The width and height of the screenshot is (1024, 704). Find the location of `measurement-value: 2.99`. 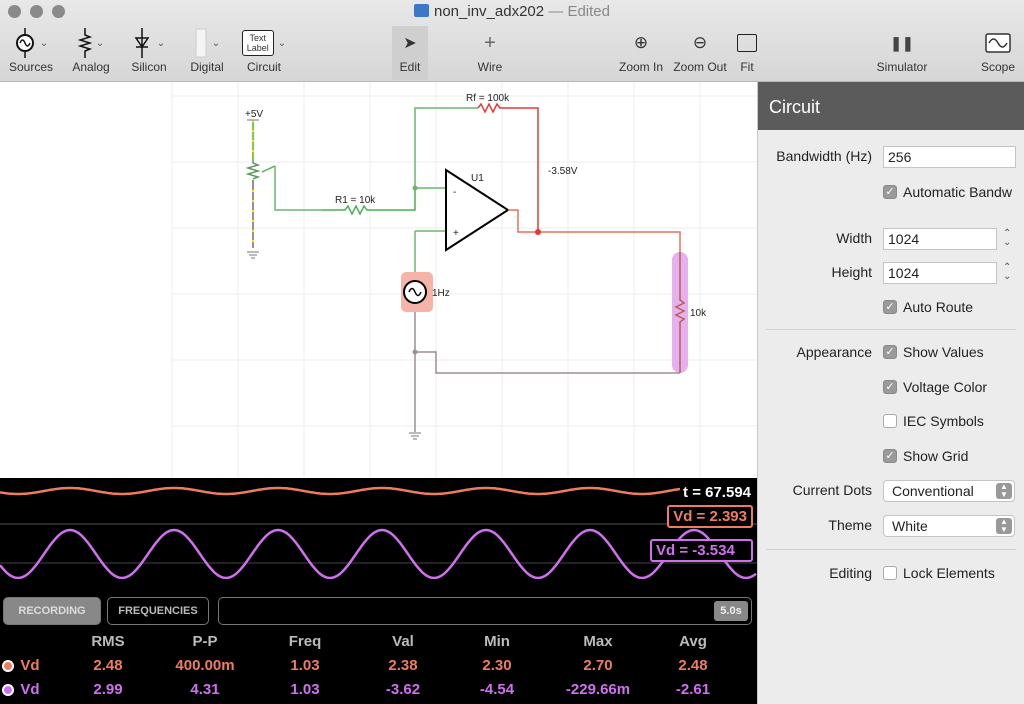

measurement-value: 2.99 is located at coordinates (108, 689).